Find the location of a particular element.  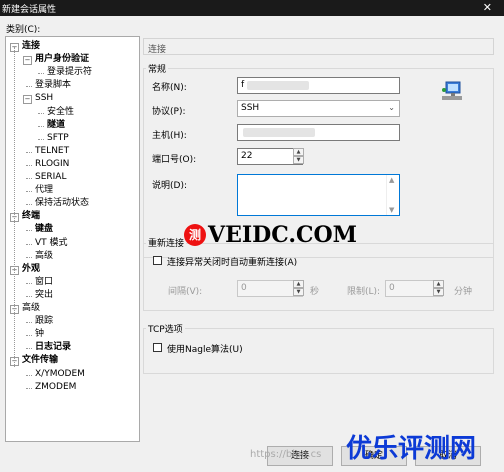

scroll-up-icon: ▲ is located at coordinates (391, 180).